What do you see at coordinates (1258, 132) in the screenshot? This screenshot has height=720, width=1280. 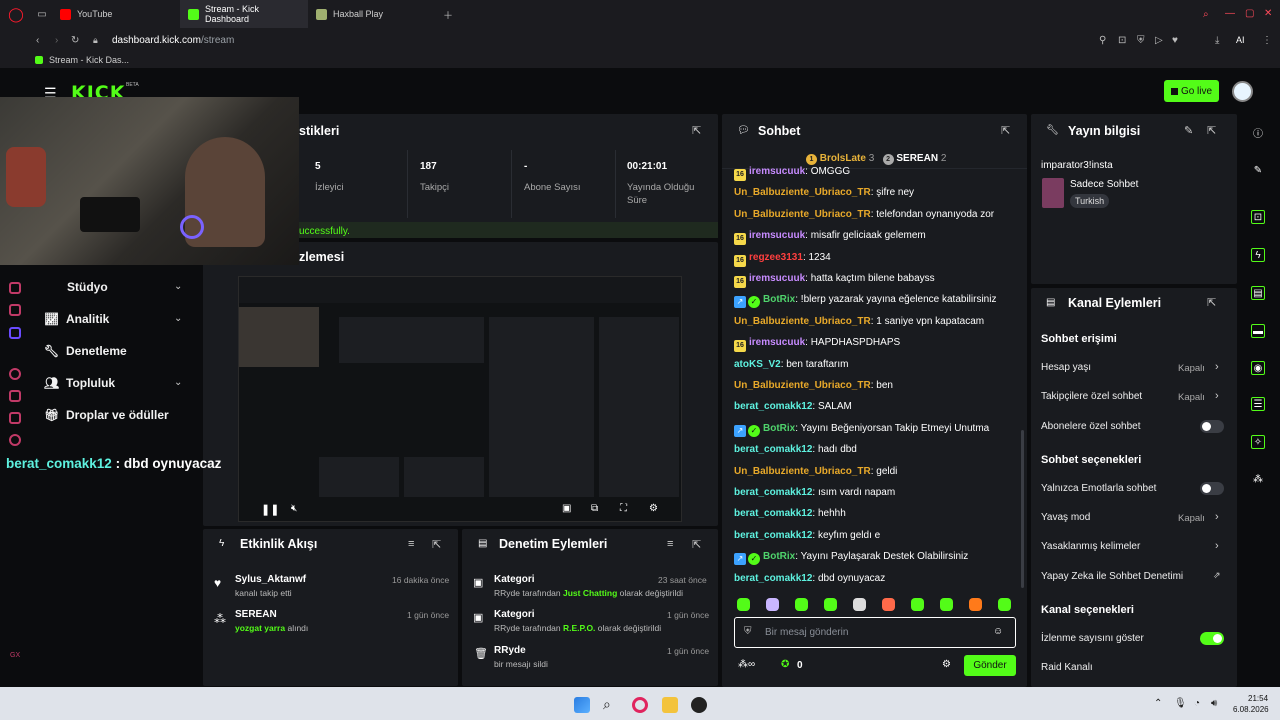 I see `info-icon: ⓘ` at bounding box center [1258, 132].